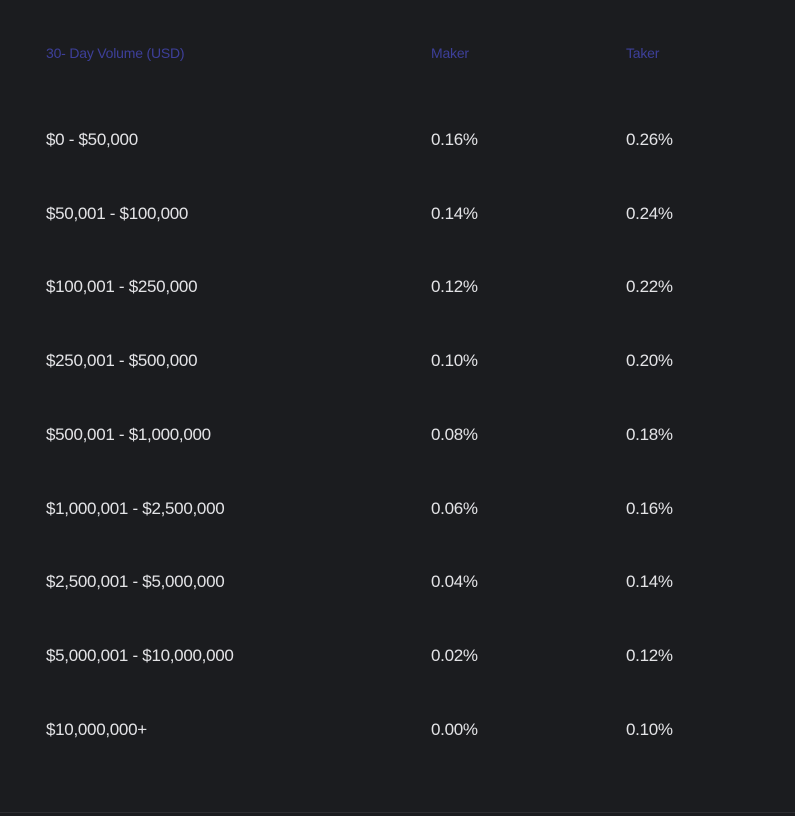  Describe the element at coordinates (649, 139) in the screenshot. I see `cell-taker: 0.26%` at that location.